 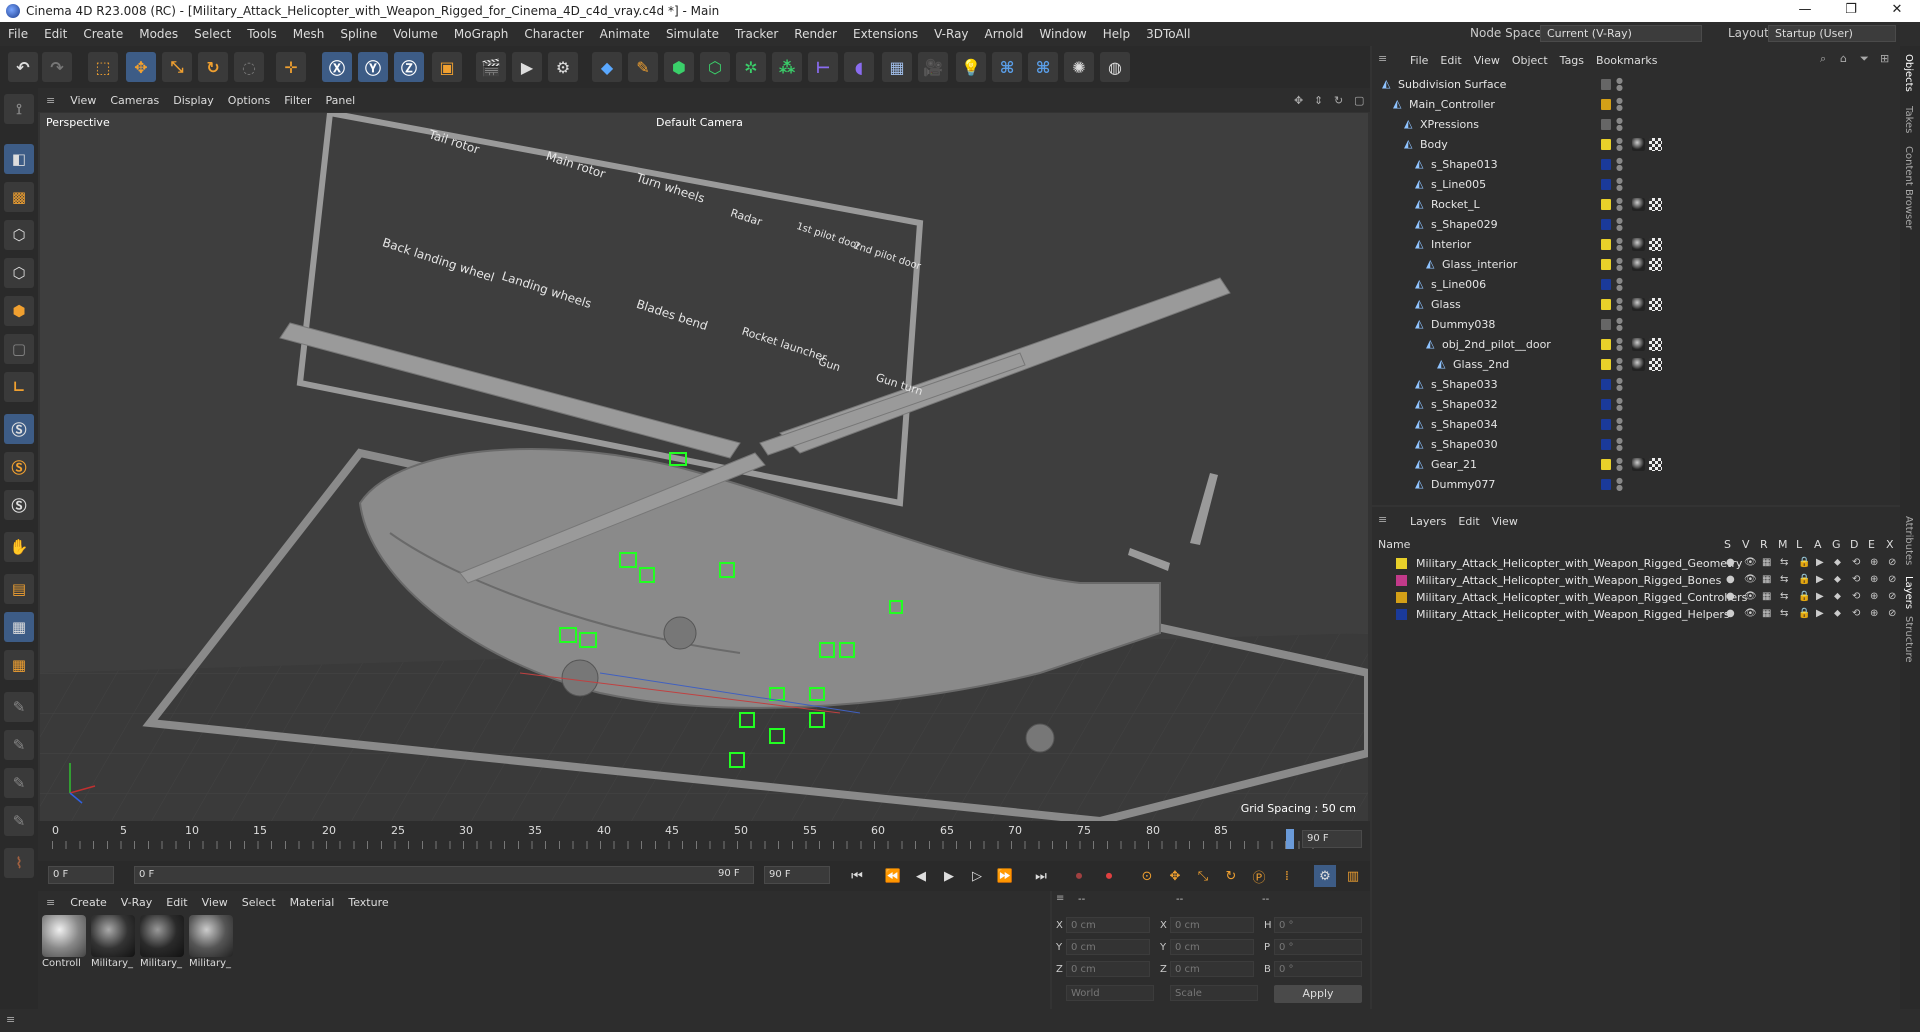 What do you see at coordinates (1630, 85) in the screenshot?
I see `object-row: ◭ Subdivision Surface ● ●` at bounding box center [1630, 85].